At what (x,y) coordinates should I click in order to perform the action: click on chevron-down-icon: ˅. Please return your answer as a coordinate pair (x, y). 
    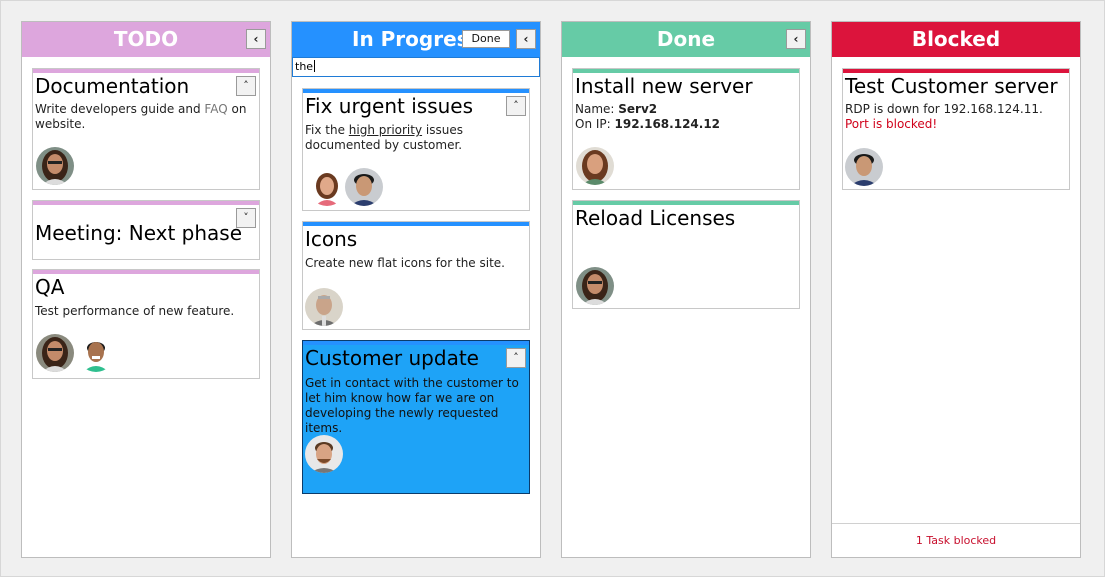
    Looking at the image, I should click on (246, 217).